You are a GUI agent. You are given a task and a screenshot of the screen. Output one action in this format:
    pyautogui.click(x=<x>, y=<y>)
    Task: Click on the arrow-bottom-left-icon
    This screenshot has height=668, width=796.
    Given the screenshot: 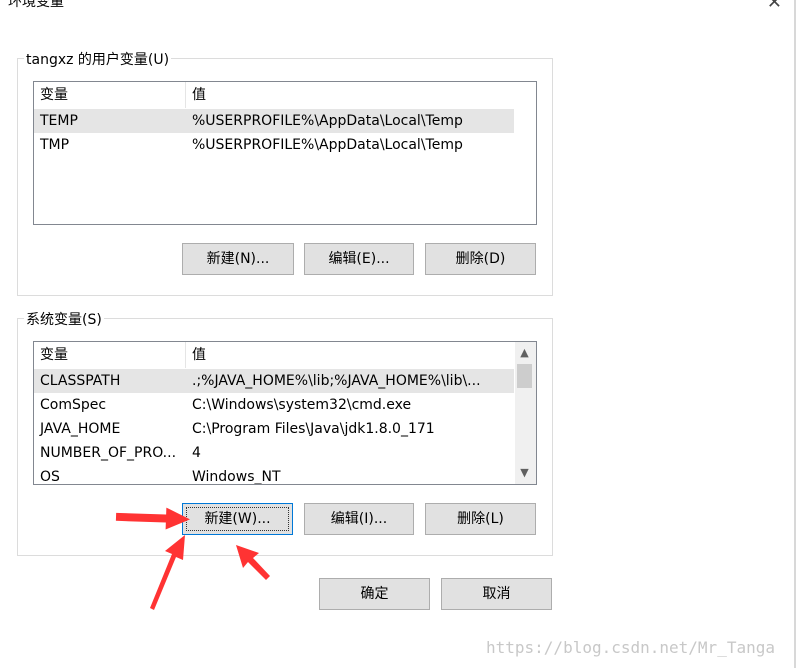 What is the action you would take?
    pyautogui.click(x=167, y=572)
    